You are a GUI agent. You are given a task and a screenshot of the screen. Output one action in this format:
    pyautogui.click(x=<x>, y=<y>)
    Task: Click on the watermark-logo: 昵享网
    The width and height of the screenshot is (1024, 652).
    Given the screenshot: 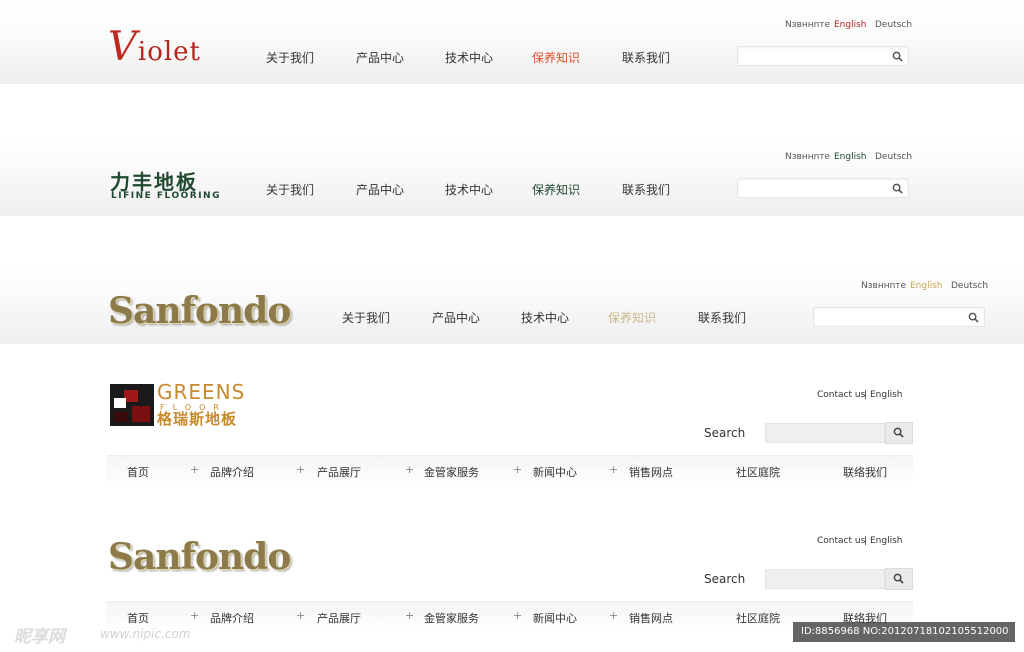 What is the action you would take?
    pyautogui.click(x=39, y=637)
    